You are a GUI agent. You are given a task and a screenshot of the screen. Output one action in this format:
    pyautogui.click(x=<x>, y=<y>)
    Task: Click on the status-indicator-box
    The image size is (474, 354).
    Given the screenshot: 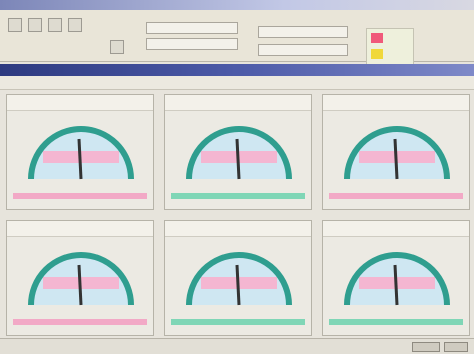 What is the action you would take?
    pyautogui.click(x=390, y=47)
    